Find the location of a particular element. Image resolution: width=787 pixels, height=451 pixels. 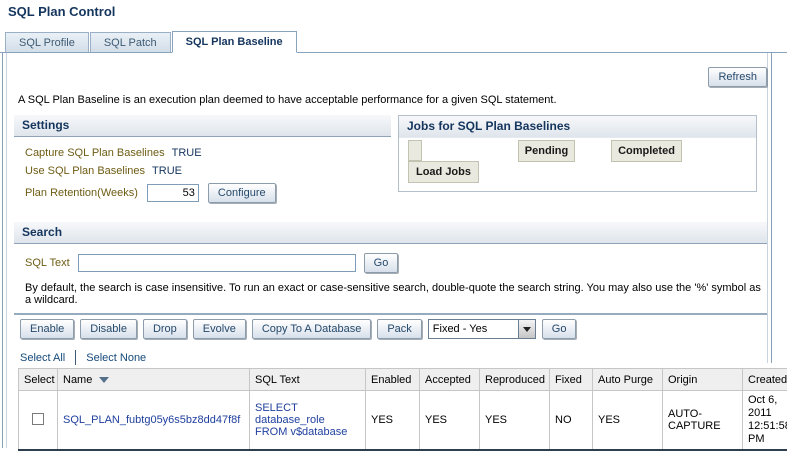

disable-button: Disable is located at coordinates (108, 329).